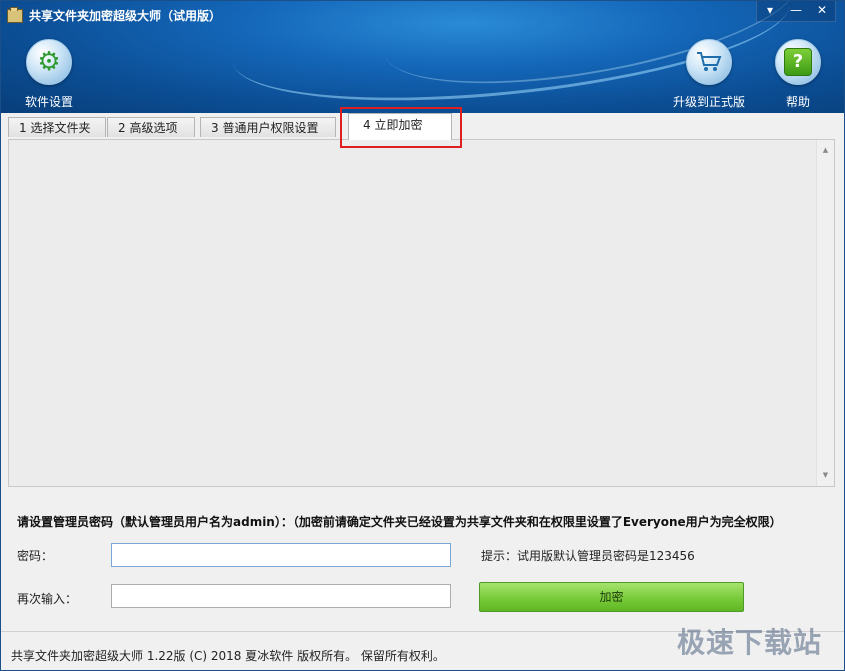  What do you see at coordinates (35, 556) in the screenshot?
I see `password-label: 密码：` at bounding box center [35, 556].